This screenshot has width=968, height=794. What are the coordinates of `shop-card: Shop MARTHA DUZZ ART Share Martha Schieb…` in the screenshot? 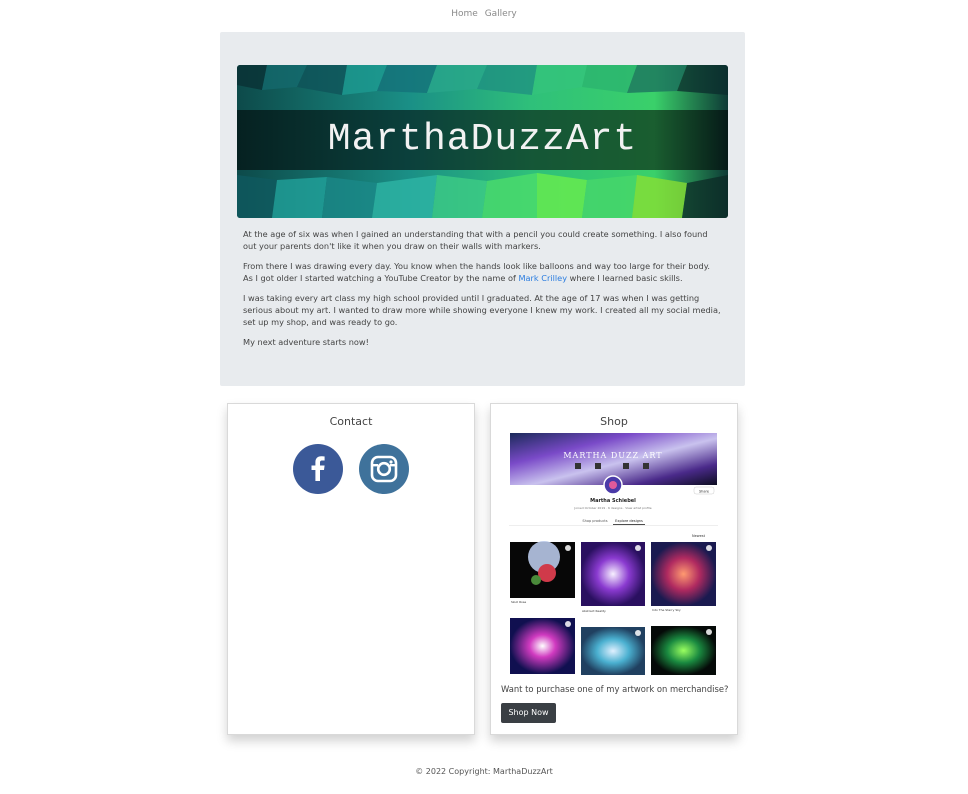 It's located at (614, 569).